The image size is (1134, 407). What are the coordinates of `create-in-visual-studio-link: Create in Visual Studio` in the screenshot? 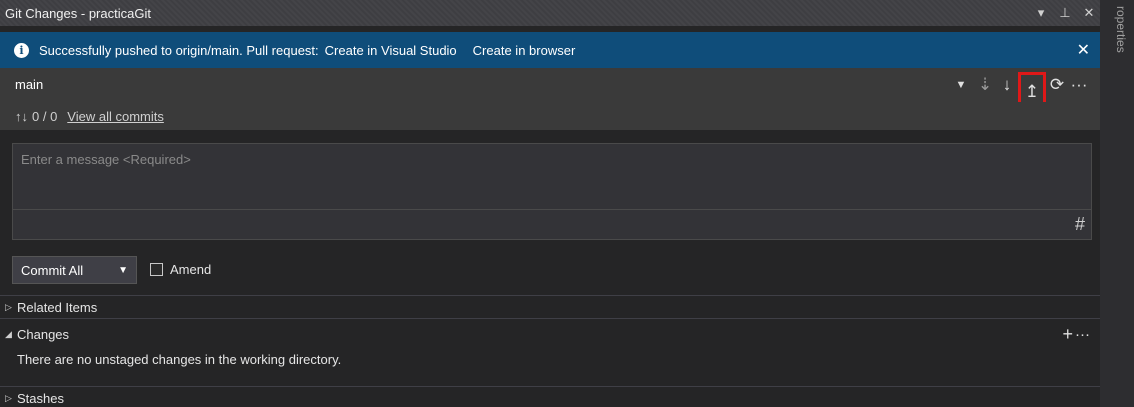 It's located at (391, 50).